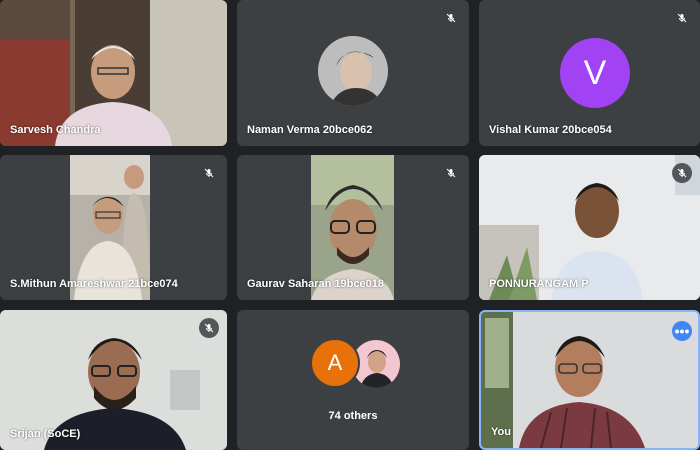  What do you see at coordinates (45, 434) in the screenshot?
I see `participant-name: Srijan (SoCE)` at bounding box center [45, 434].